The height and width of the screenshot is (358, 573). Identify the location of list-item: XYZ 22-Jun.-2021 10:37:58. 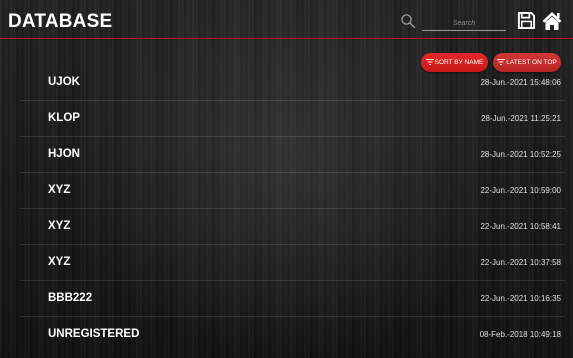
(286, 263).